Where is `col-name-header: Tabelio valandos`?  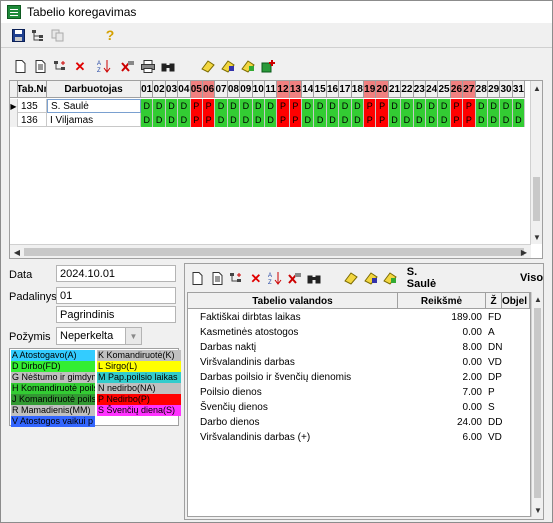 col-name-header: Tabelio valandos is located at coordinates (293, 301).